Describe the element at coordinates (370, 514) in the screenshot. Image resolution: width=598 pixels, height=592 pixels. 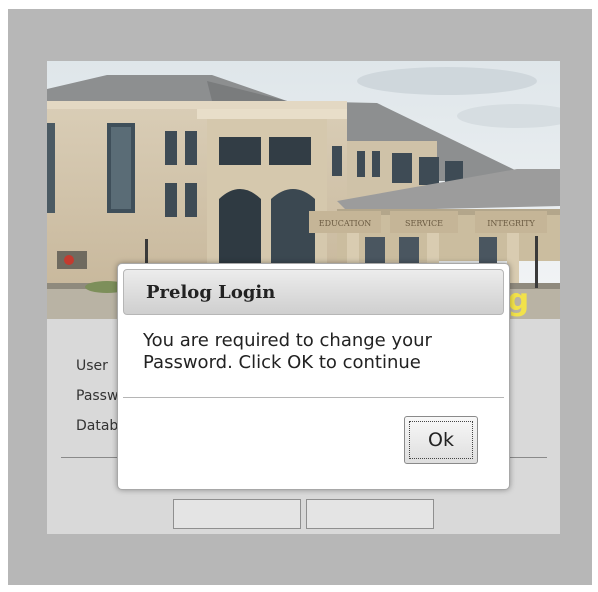
I see `cancel-button-background` at that location.